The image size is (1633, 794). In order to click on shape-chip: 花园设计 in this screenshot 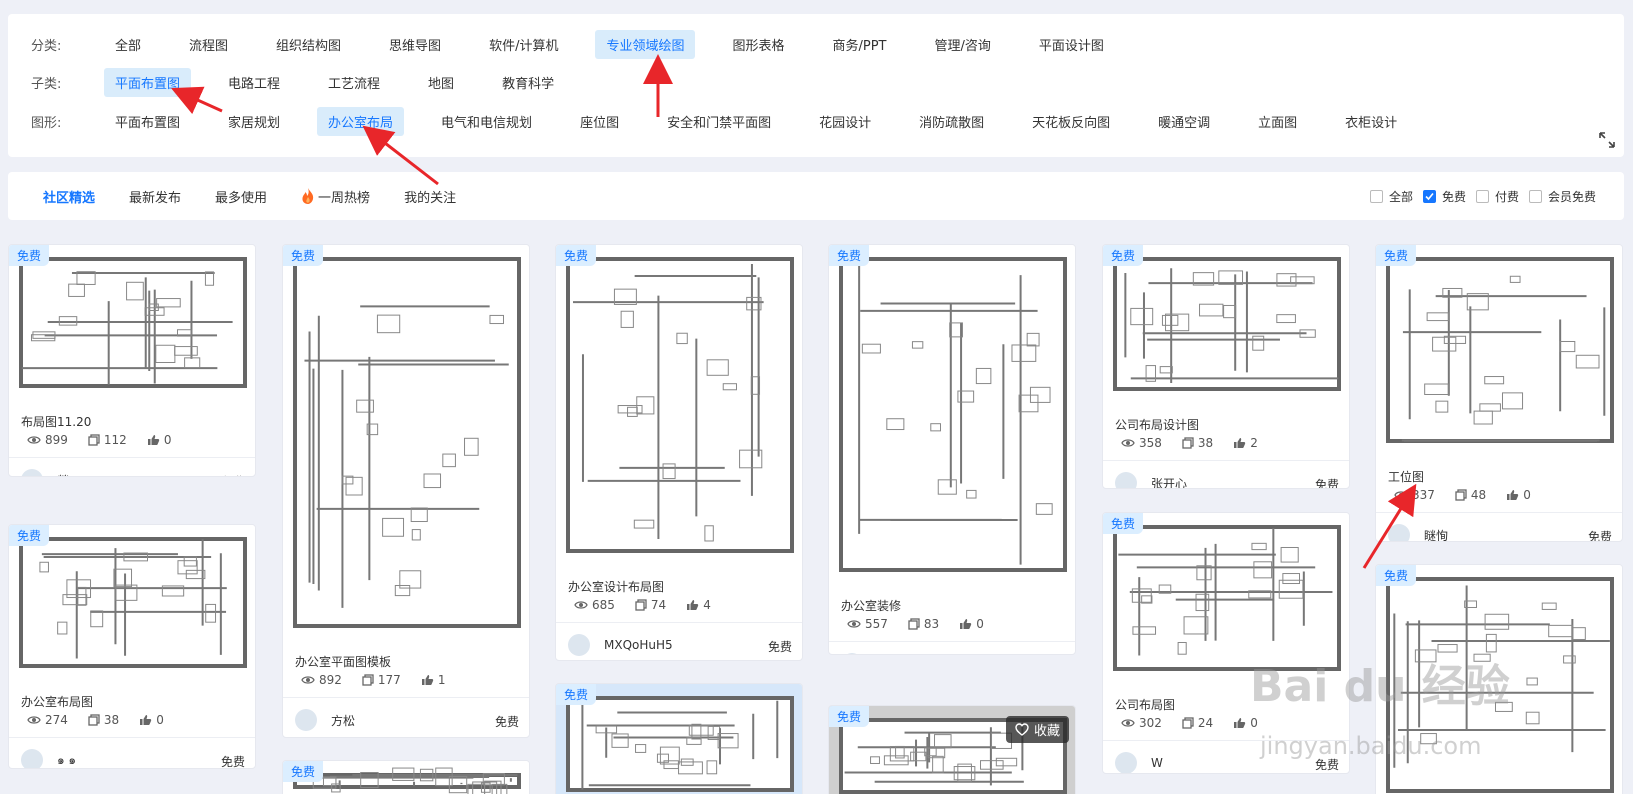, I will do `click(845, 121)`.